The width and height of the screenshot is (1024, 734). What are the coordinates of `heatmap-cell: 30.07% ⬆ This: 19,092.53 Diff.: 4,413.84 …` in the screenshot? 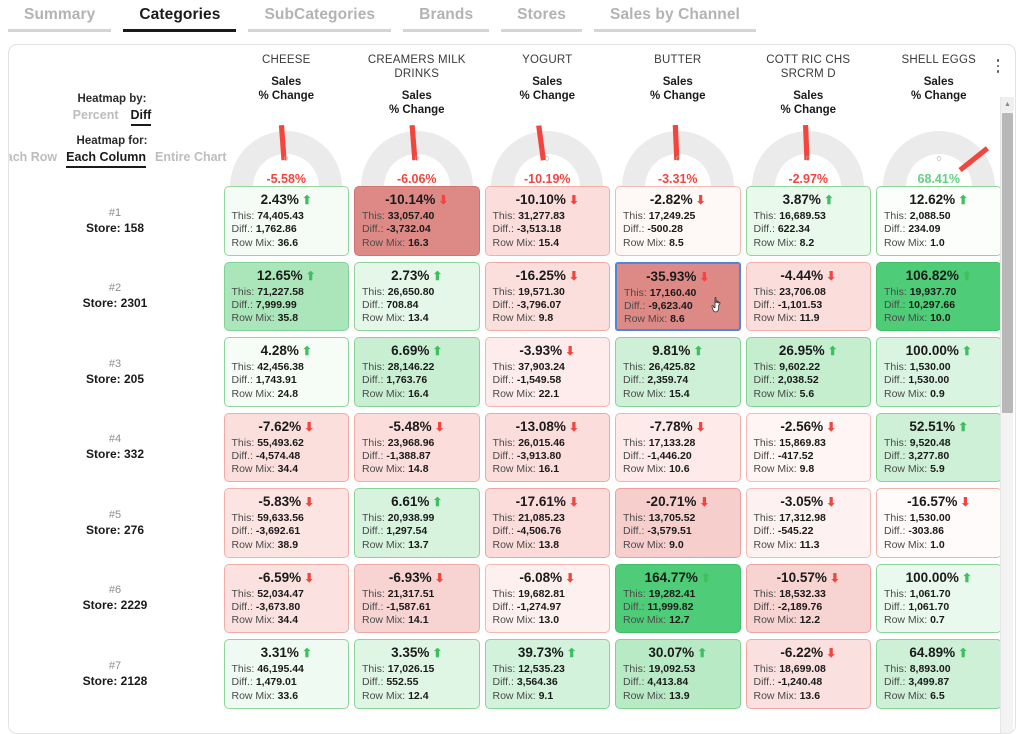 It's located at (678, 674).